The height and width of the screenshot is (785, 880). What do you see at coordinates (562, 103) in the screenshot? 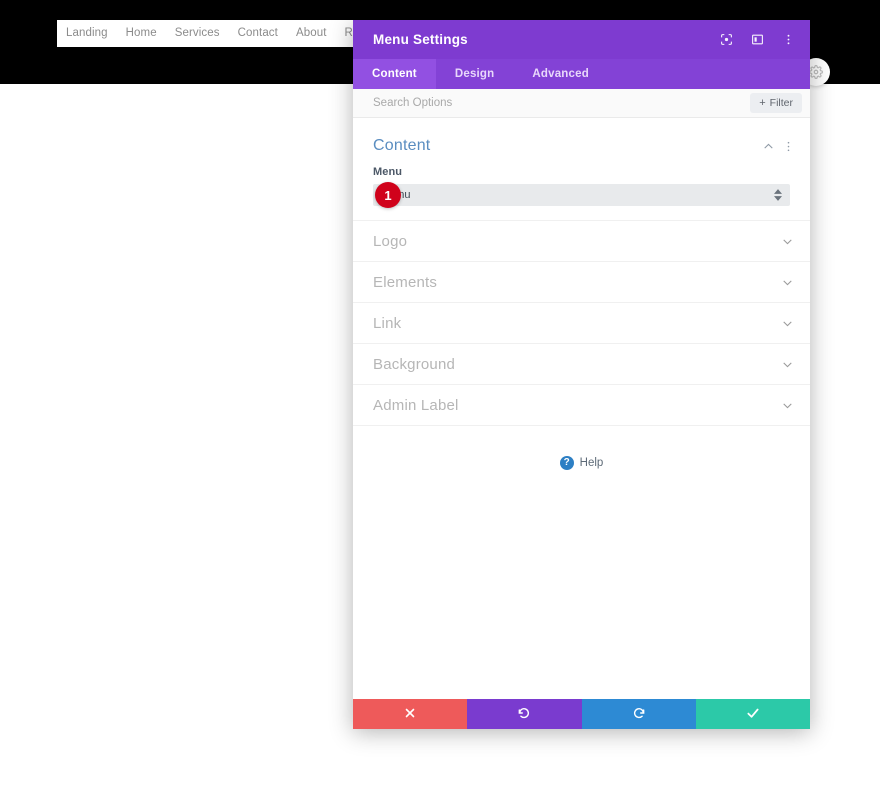
I see `search-input` at bounding box center [562, 103].